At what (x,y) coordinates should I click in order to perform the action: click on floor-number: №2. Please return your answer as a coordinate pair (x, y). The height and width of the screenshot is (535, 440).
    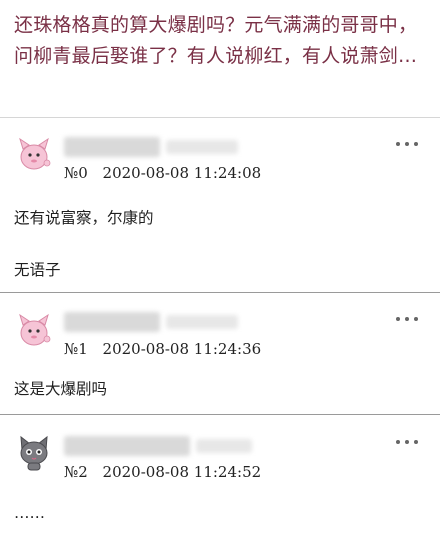
    Looking at the image, I should click on (76, 472).